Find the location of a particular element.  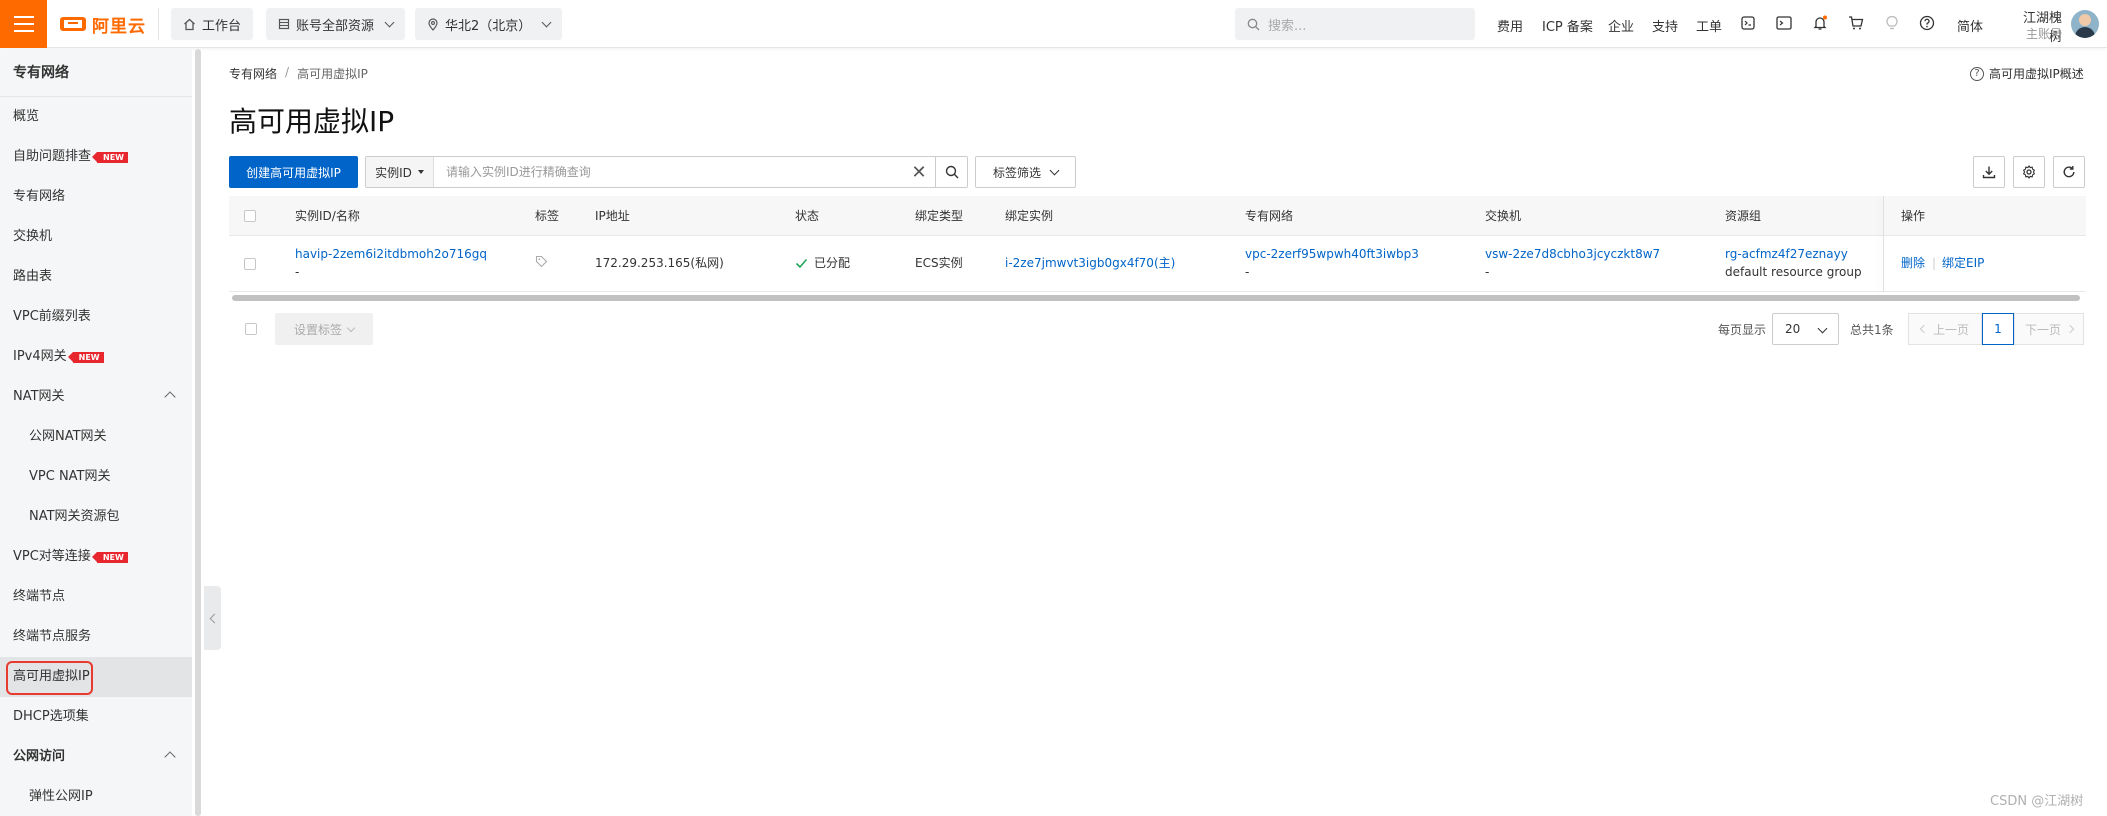

set-tag-label: 设置标签 is located at coordinates (317, 329).